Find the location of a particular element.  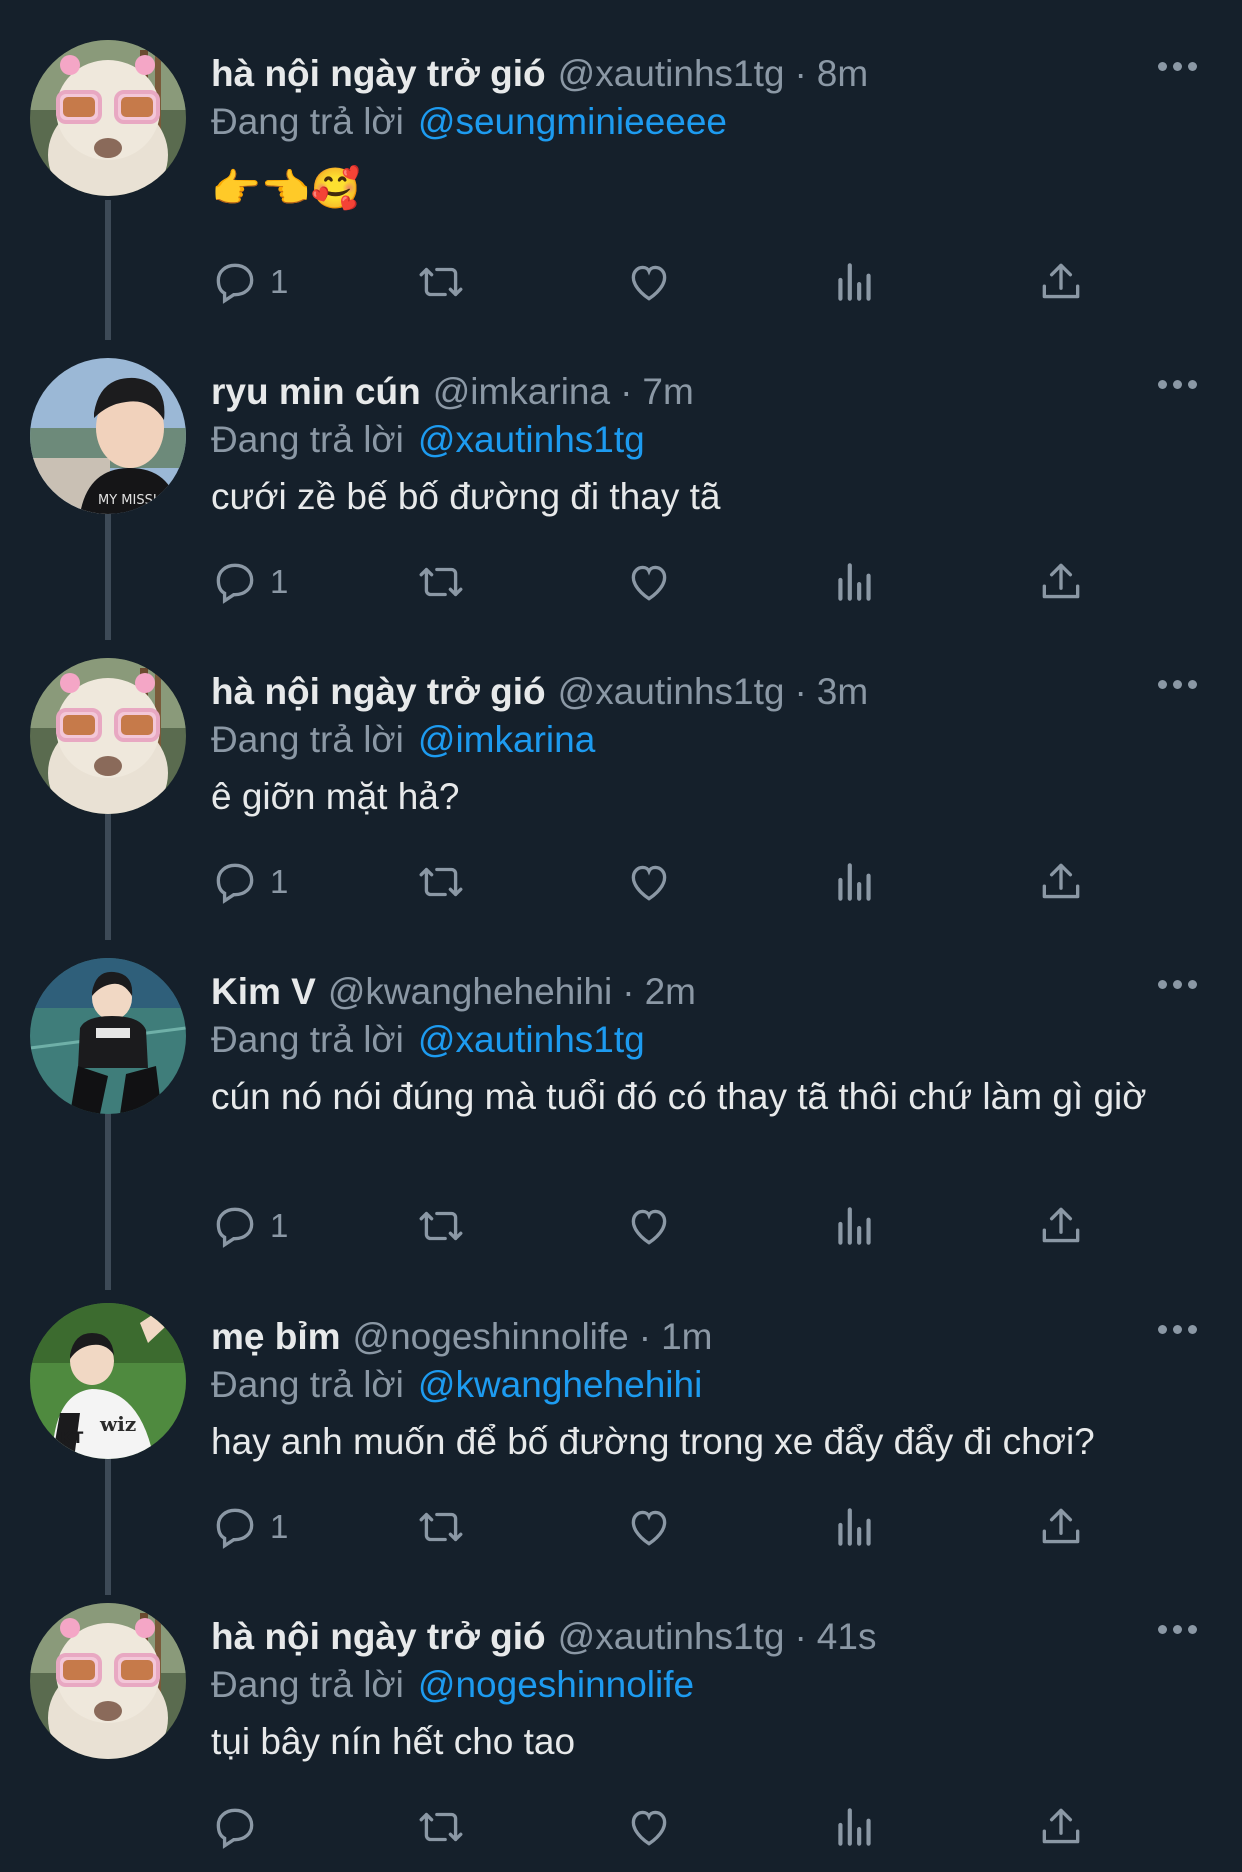

reply-button is located at coordinates (240, 1827).